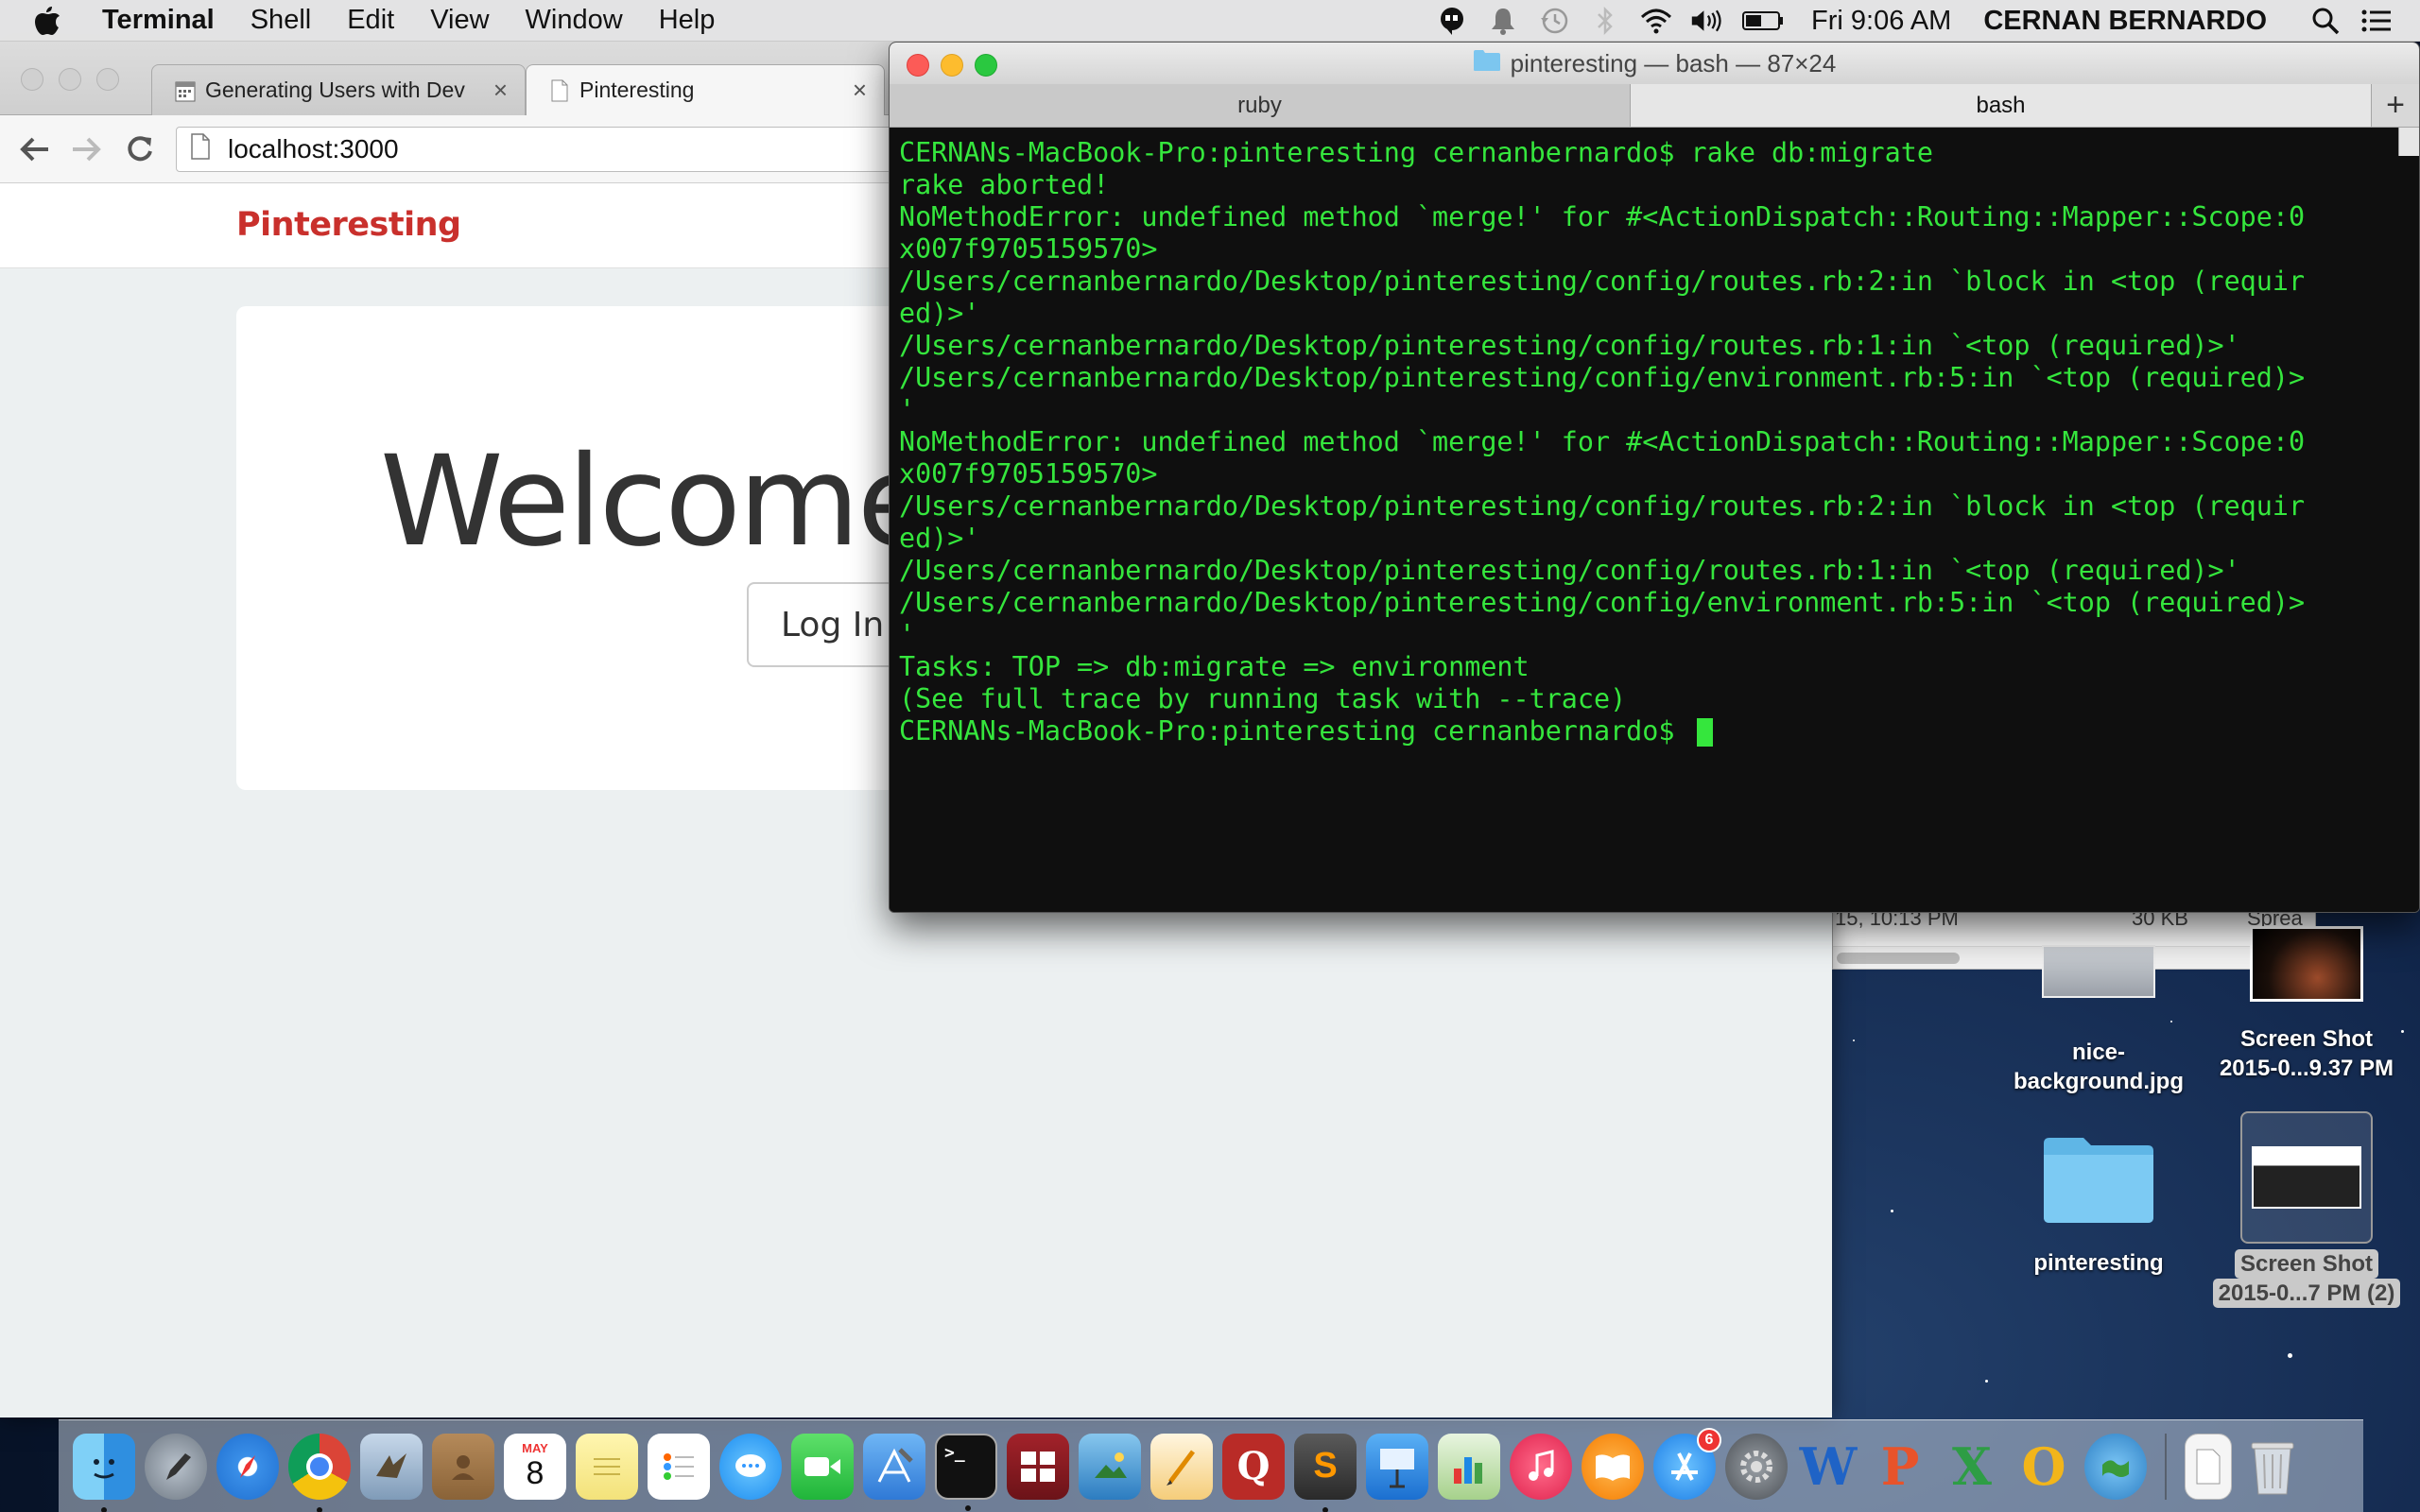  Describe the element at coordinates (1828, 1467) in the screenshot. I see `dock-word-icon: W` at that location.